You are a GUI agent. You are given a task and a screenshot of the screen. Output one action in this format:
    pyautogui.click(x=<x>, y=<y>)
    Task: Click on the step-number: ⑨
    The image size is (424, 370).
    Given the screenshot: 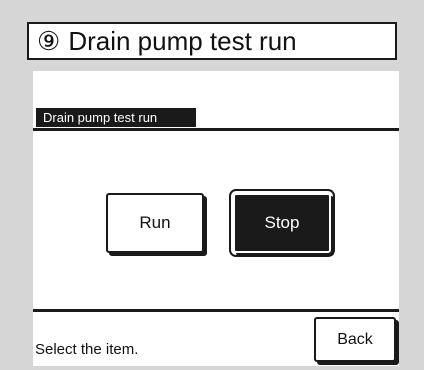 What is the action you would take?
    pyautogui.click(x=49, y=40)
    